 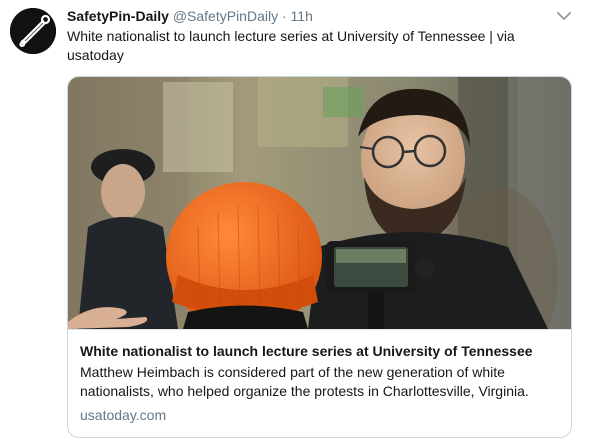 I want to click on avatar, so click(x=33, y=31).